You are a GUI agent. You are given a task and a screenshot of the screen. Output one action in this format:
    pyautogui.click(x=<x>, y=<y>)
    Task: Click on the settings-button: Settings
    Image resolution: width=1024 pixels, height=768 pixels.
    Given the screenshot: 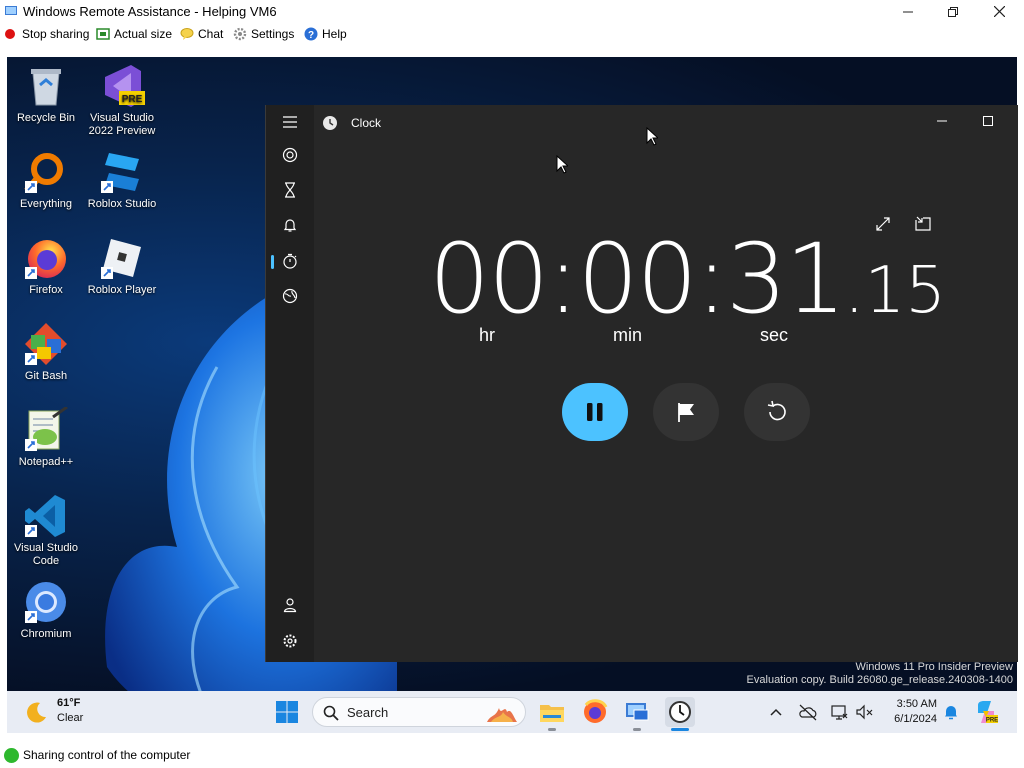 What is the action you would take?
    pyautogui.click(x=263, y=34)
    